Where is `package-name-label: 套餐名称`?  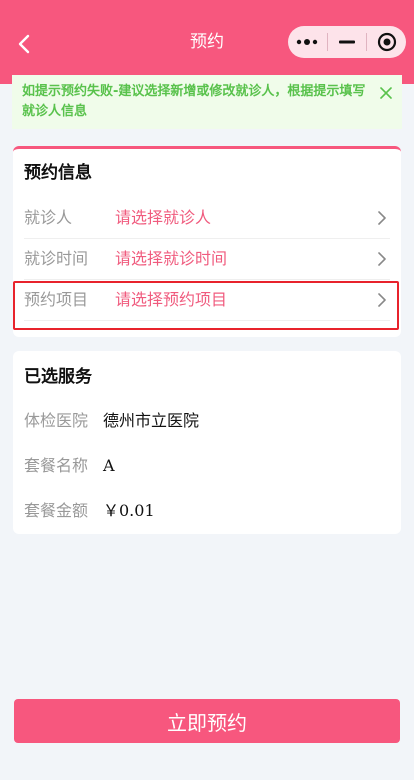 package-name-label: 套餐名称 is located at coordinates (56, 465).